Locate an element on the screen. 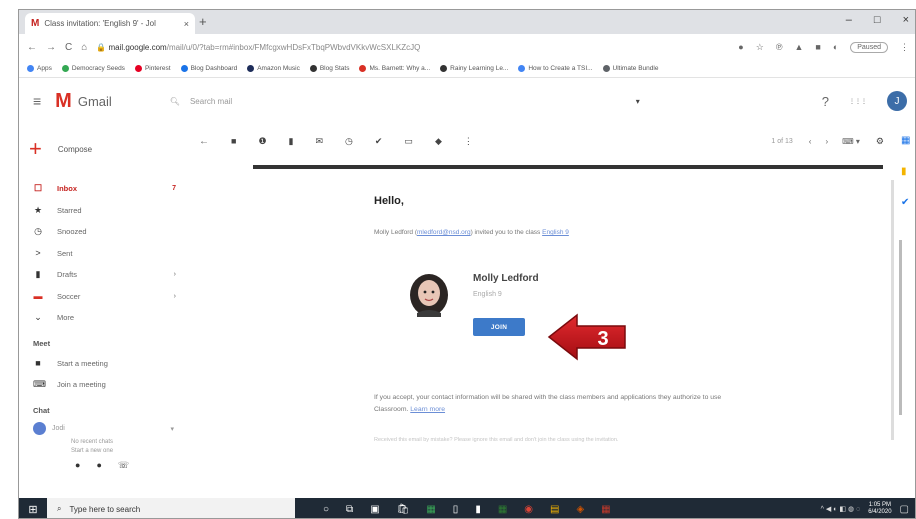 Image resolution: width=916 pixels, height=519 pixels. bookmark-label: Ultimate Bundle is located at coordinates (635, 69).